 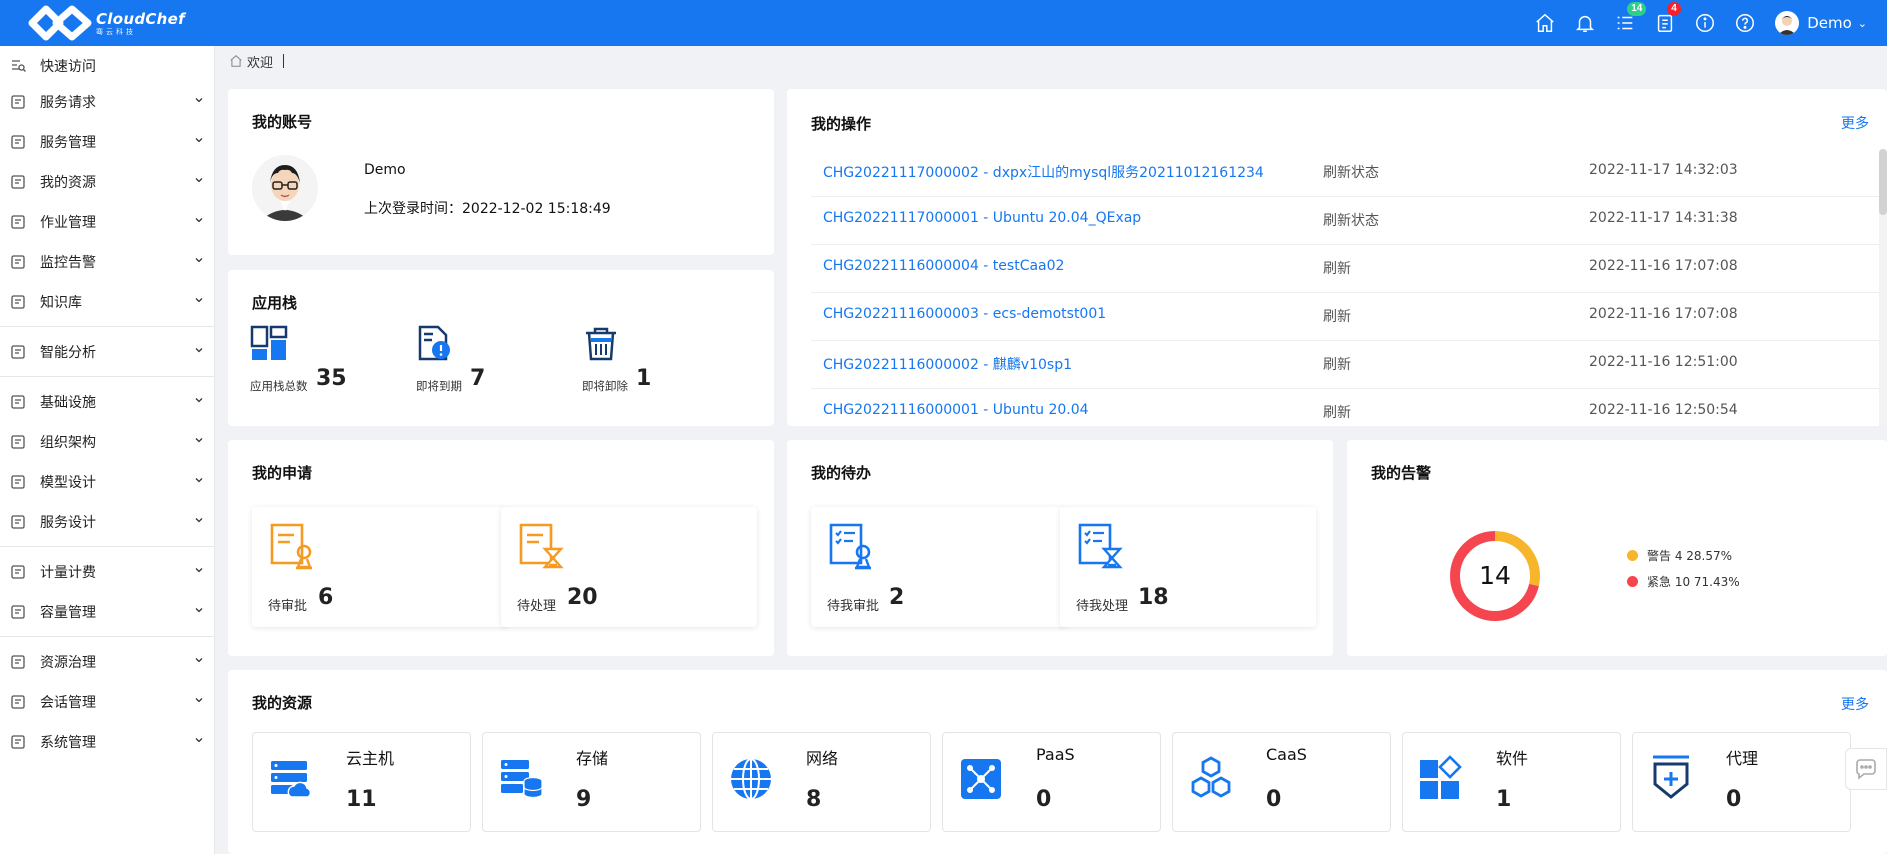 I want to click on user-menu: Demo ⌄, so click(x=1821, y=23).